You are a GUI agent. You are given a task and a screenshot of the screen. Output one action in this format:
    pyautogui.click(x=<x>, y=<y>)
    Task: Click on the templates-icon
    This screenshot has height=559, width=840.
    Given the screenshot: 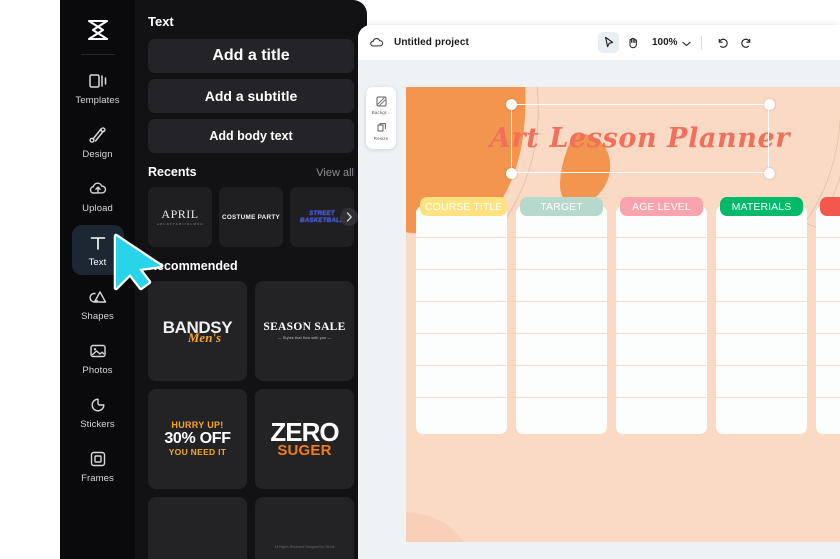 What is the action you would take?
    pyautogui.click(x=98, y=81)
    